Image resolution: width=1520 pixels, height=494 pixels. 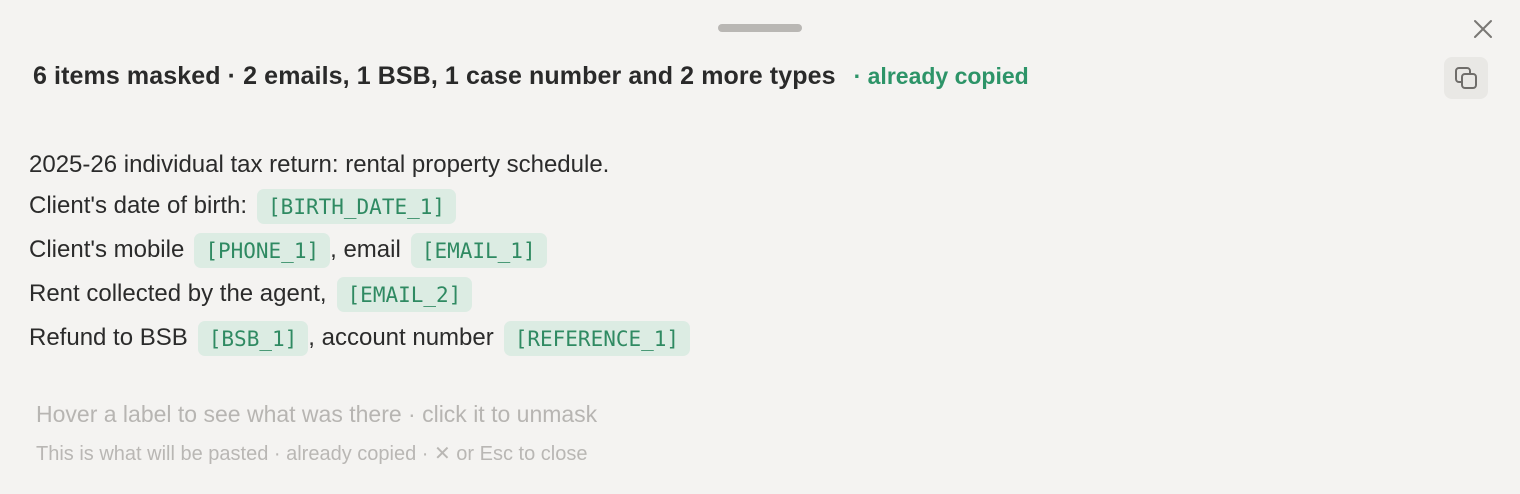 I want to click on drag-handle, so click(x=760, y=28).